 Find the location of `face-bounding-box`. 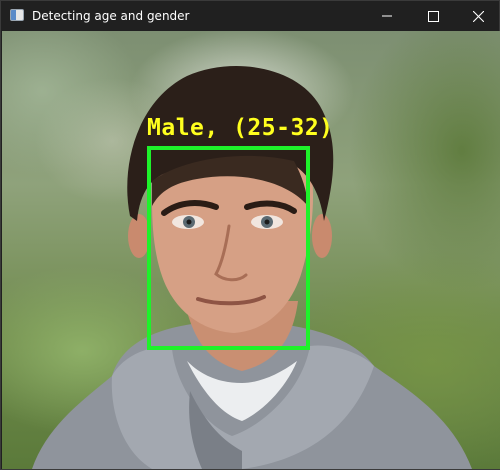

face-bounding-box is located at coordinates (228, 248).